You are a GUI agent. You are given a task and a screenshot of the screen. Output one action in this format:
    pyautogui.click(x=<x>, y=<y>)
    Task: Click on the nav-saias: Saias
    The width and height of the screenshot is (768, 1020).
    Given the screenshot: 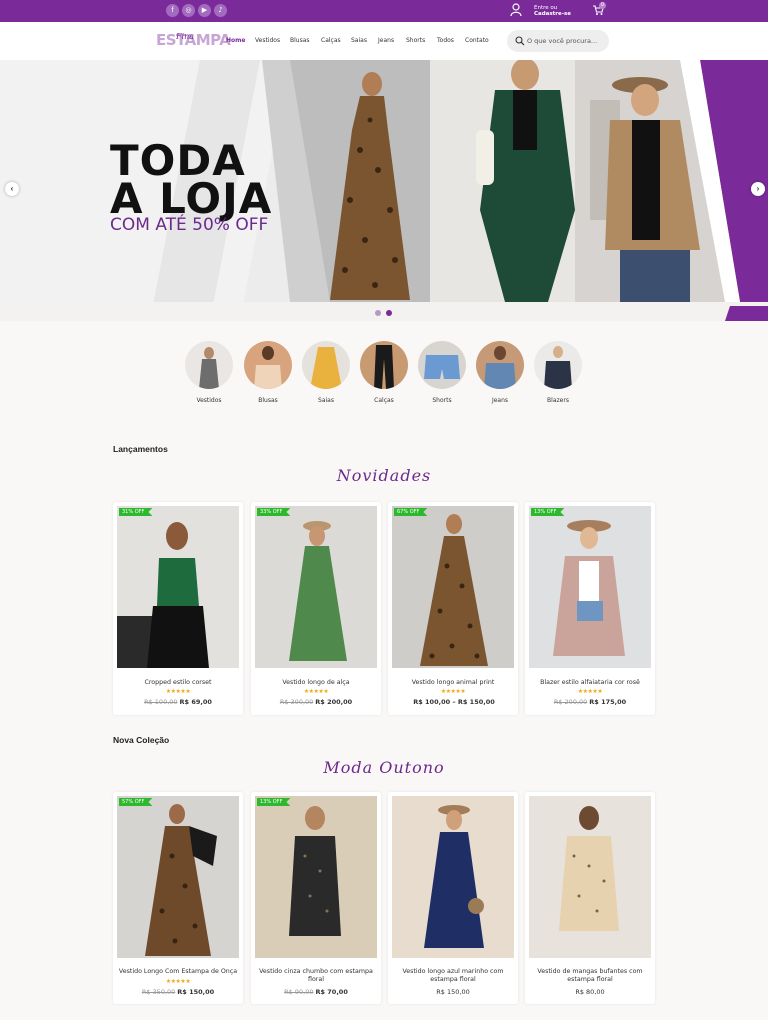 What is the action you would take?
    pyautogui.click(x=359, y=40)
    